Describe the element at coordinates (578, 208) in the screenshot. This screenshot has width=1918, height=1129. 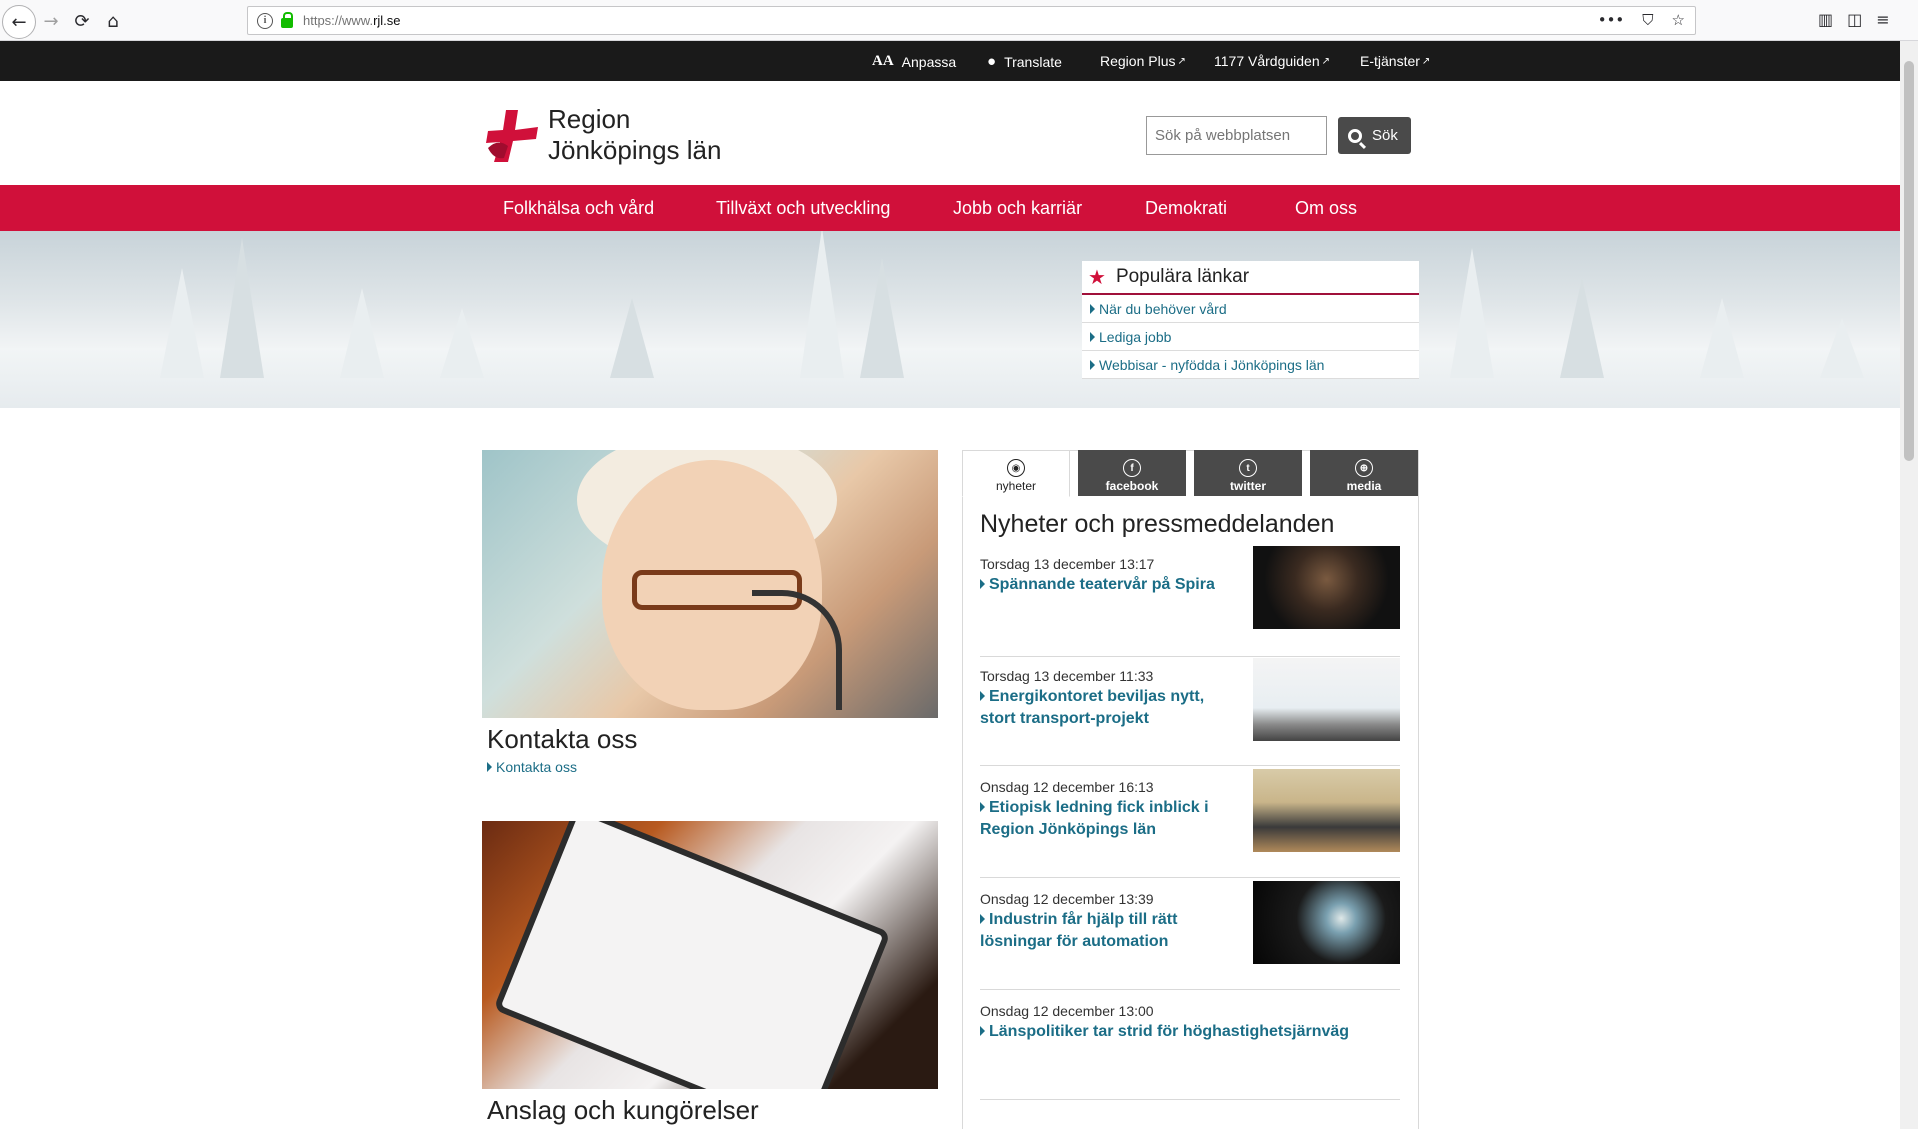
I see `nav-item-folkhalsa: Folkhälsa och vård` at that location.